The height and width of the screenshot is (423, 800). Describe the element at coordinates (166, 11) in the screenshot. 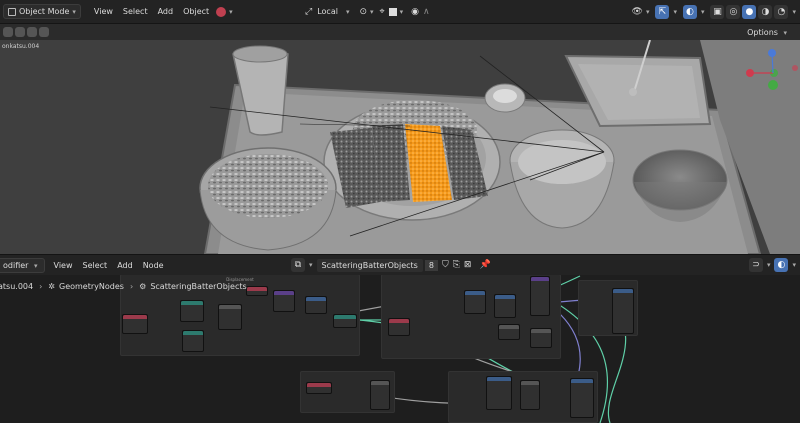

I see `menu-add: Add` at that location.